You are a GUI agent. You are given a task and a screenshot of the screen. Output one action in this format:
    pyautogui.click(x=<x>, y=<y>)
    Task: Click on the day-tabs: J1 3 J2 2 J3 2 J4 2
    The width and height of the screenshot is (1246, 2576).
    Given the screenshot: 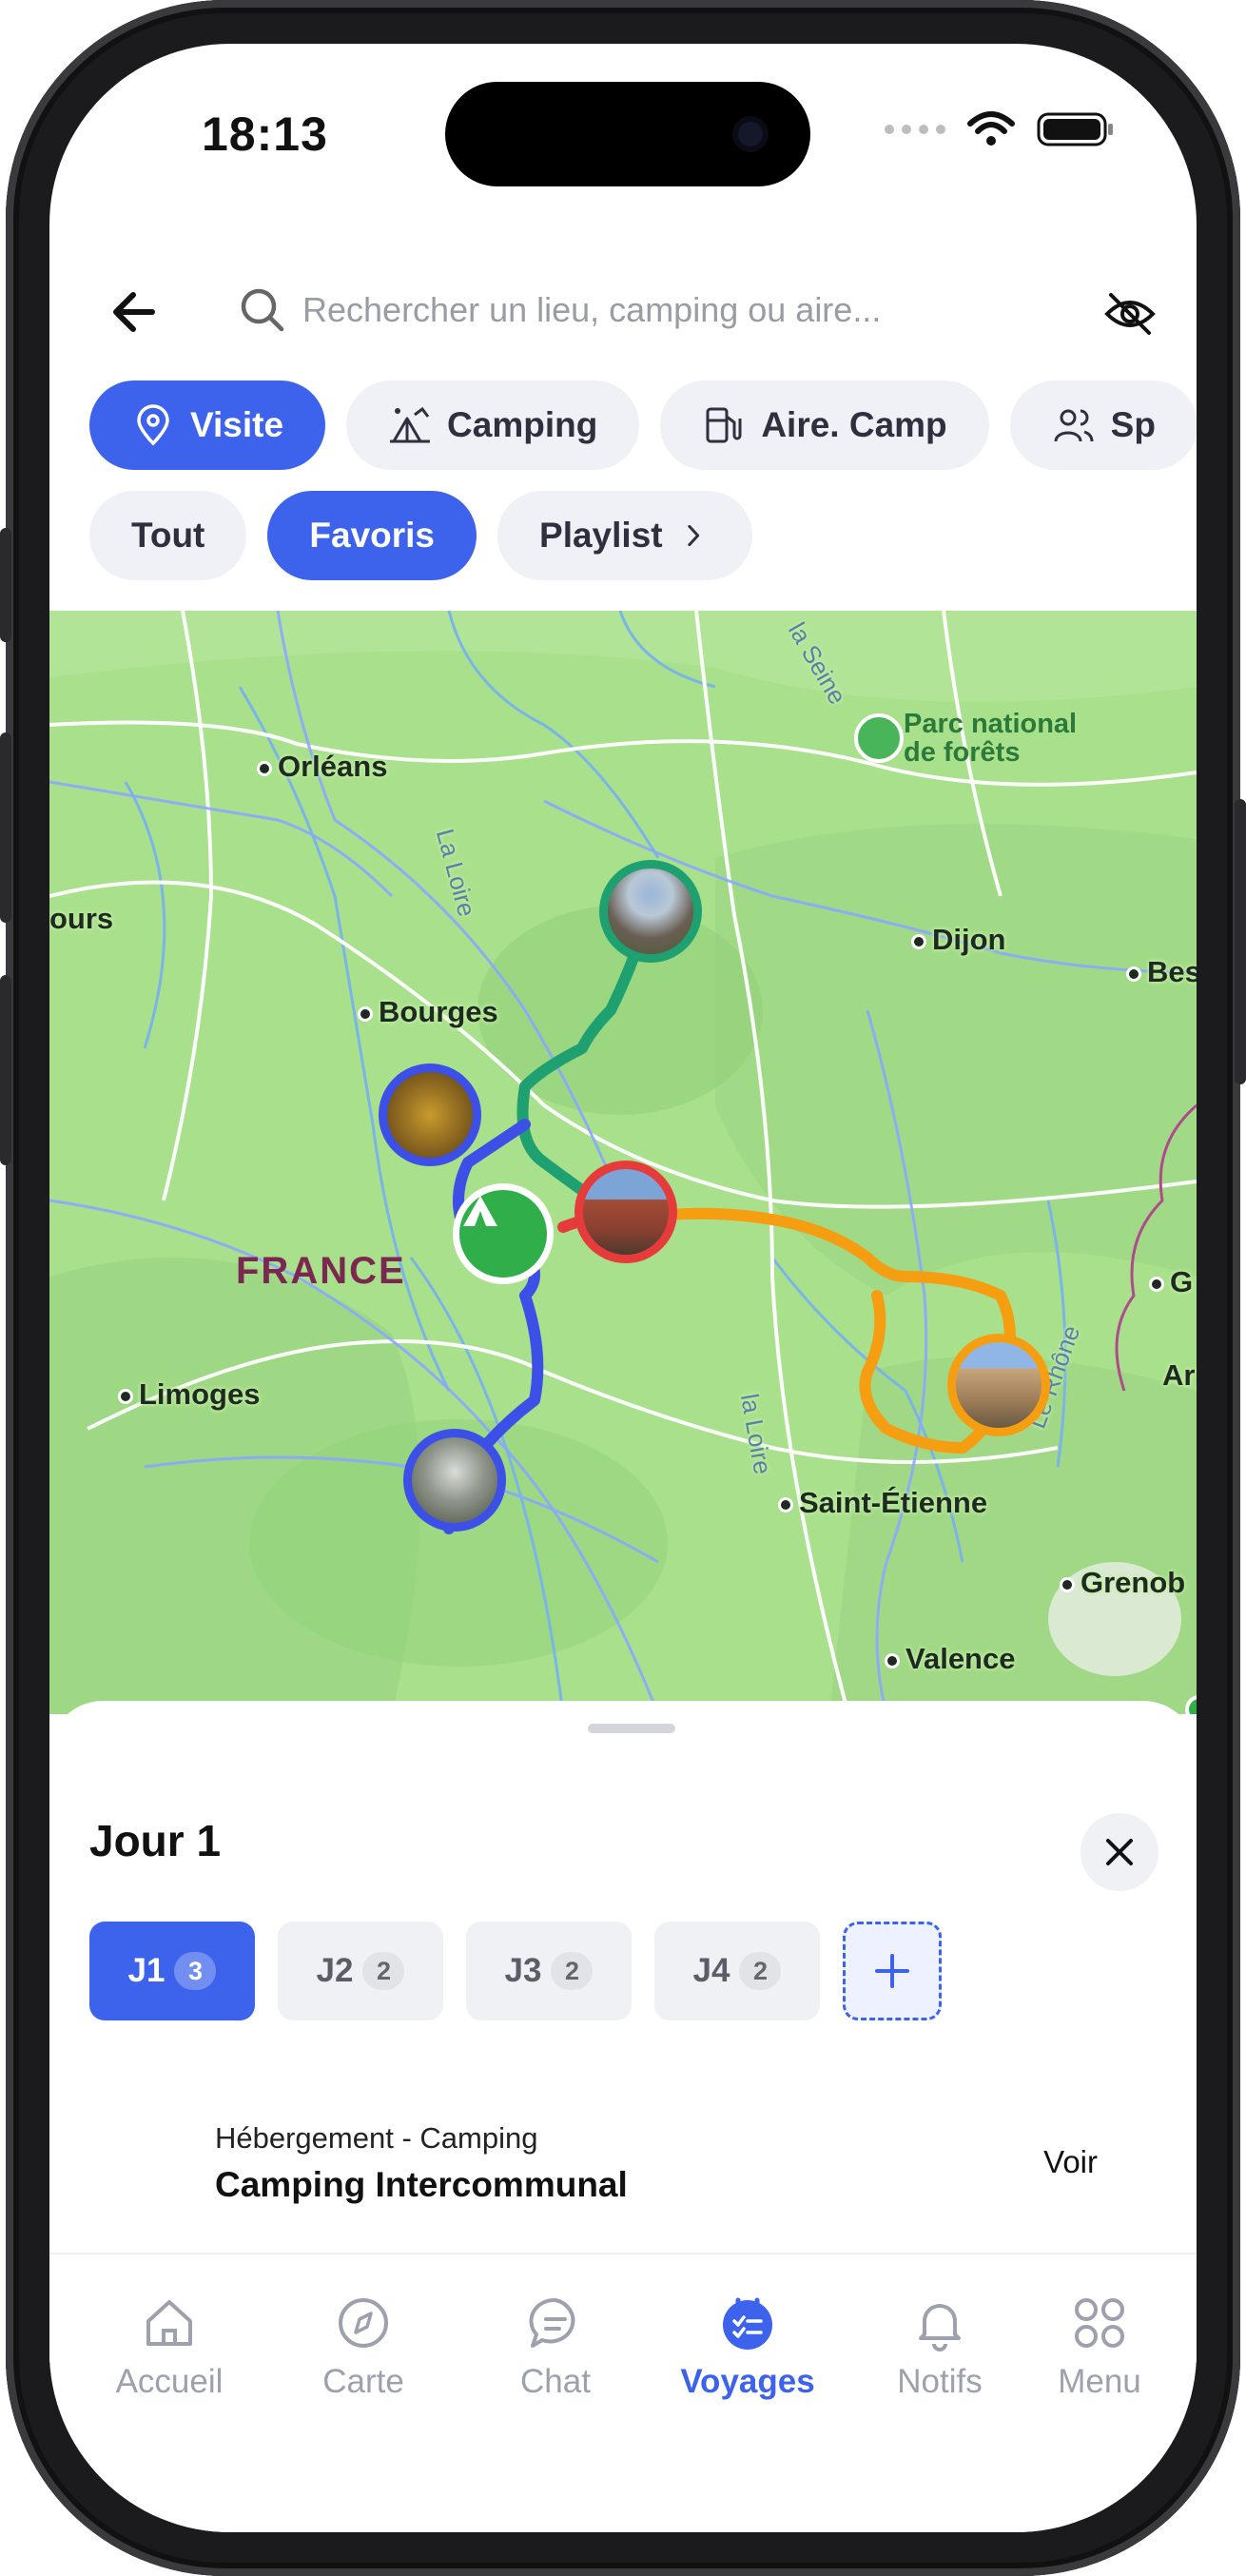 What is the action you would take?
    pyautogui.click(x=515, y=1971)
    